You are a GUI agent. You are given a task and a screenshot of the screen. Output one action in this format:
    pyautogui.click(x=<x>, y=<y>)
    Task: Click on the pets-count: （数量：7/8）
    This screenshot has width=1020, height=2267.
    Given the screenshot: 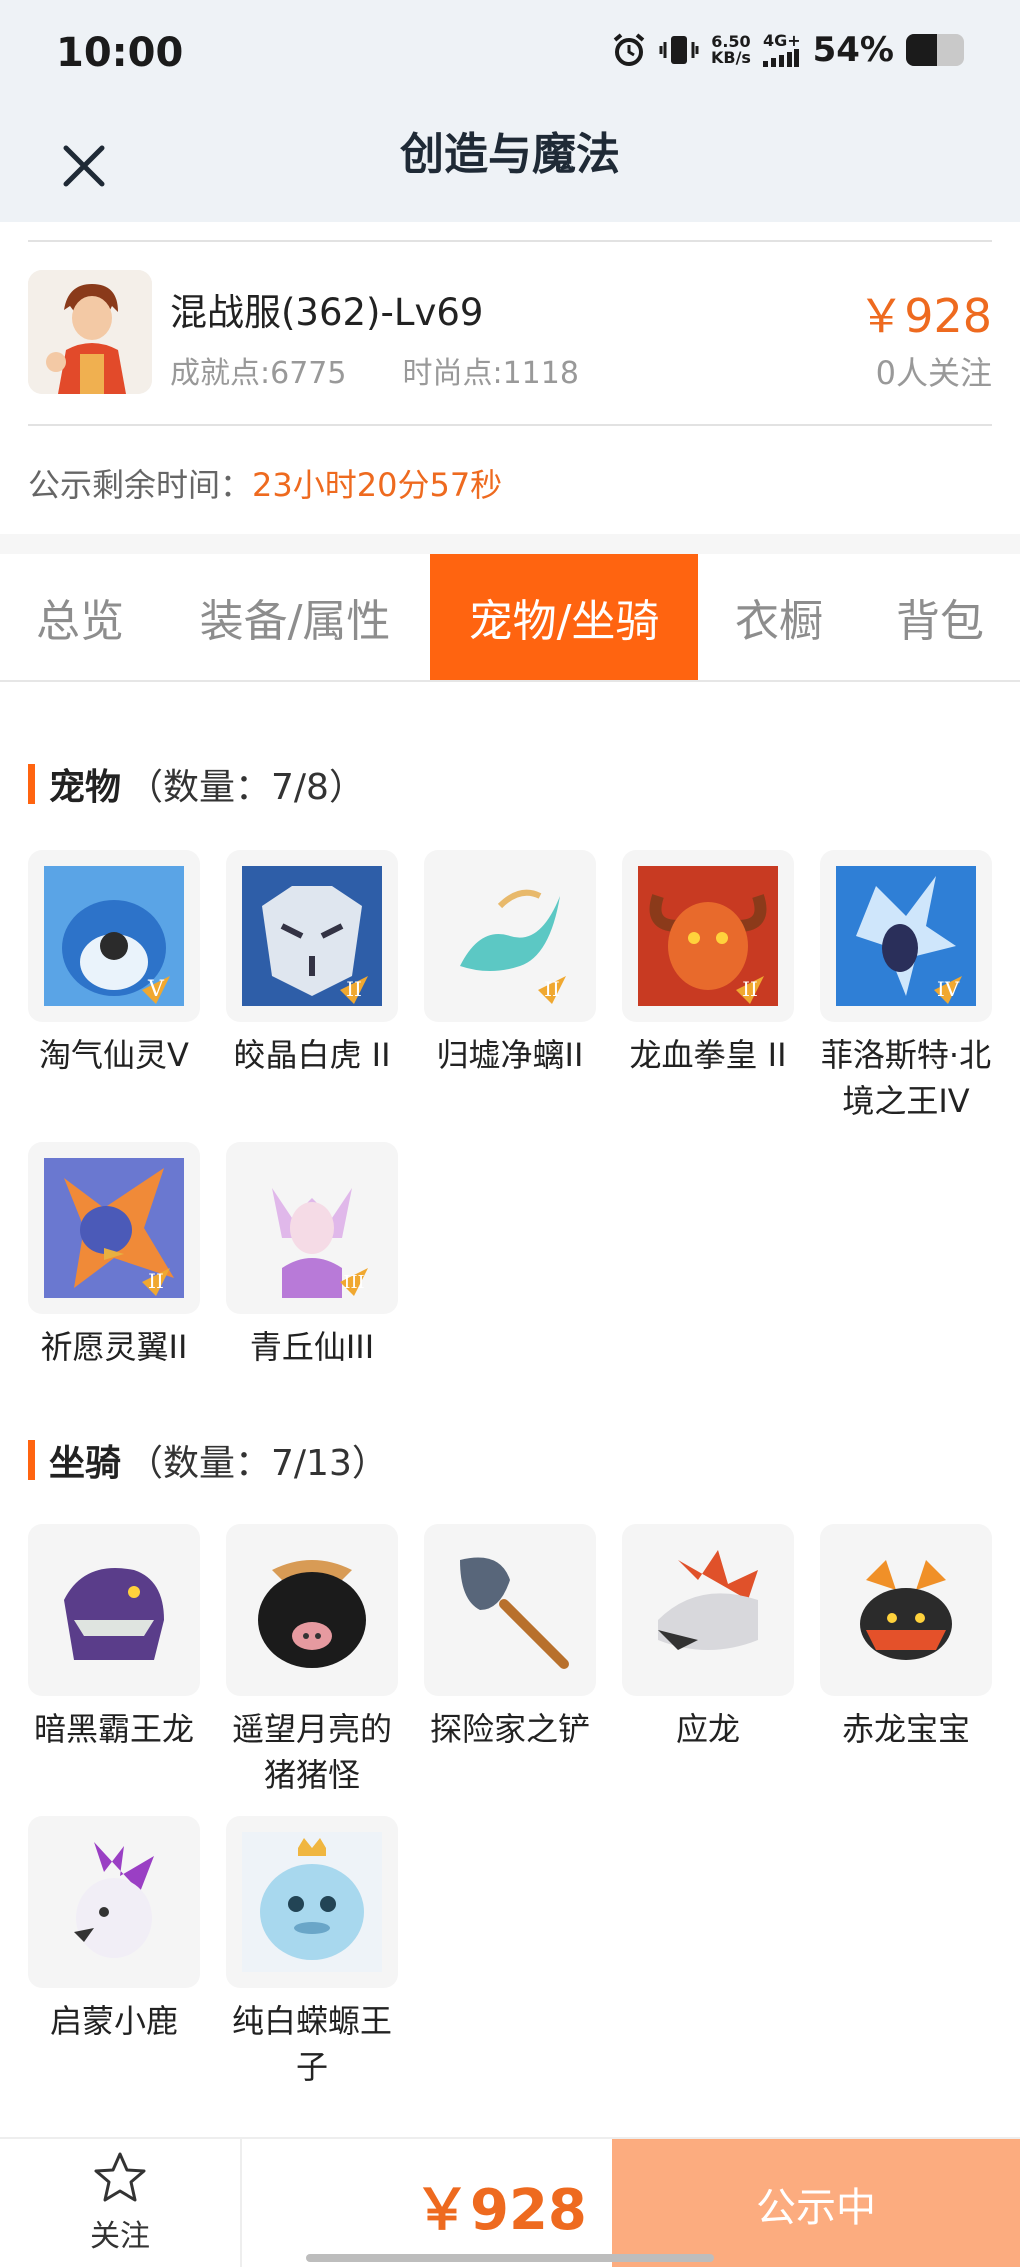 What is the action you would take?
    pyautogui.click(x=246, y=787)
    